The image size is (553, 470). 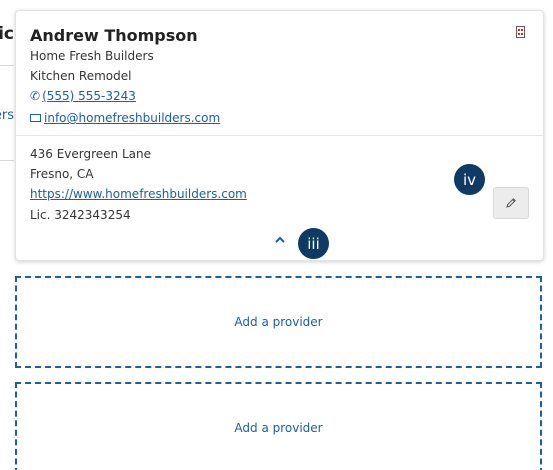 What do you see at coordinates (35, 118) in the screenshot?
I see `mail-icon` at bounding box center [35, 118].